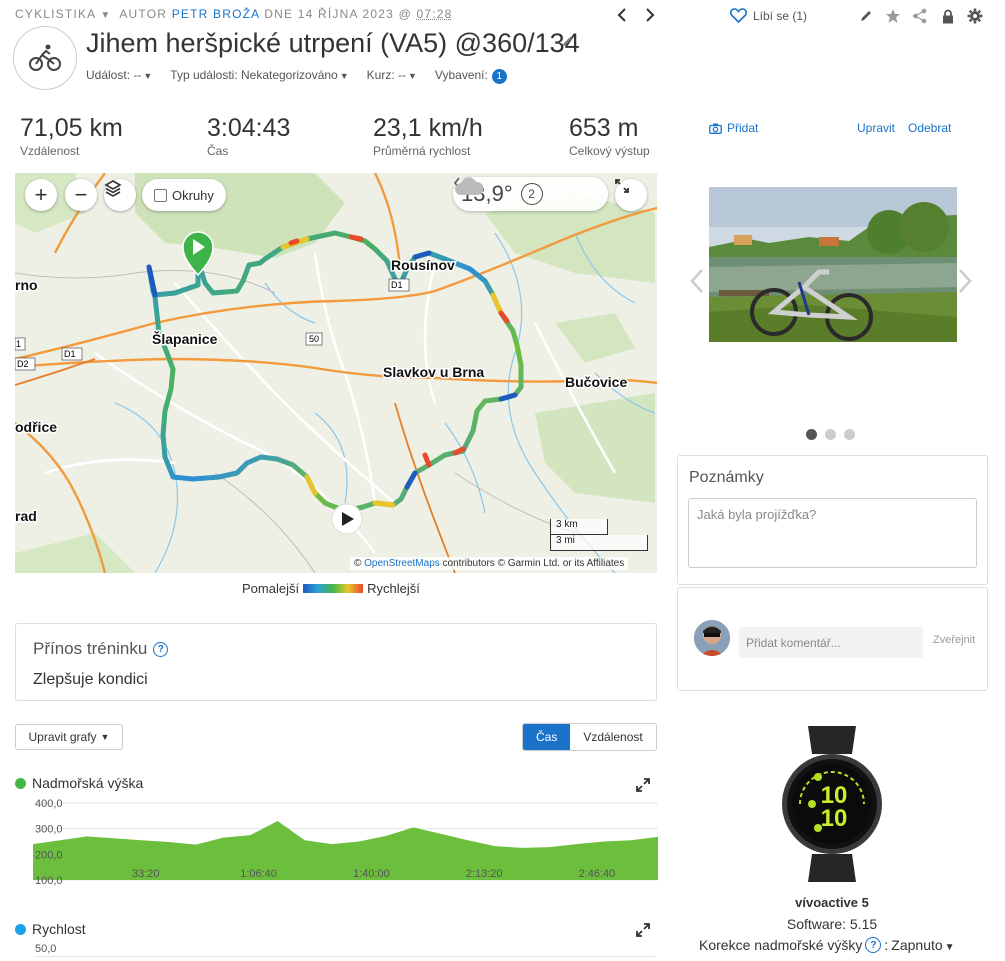  Describe the element at coordinates (471, 76) in the screenshot. I see `gear-selector: Vybavení: 1` at that location.